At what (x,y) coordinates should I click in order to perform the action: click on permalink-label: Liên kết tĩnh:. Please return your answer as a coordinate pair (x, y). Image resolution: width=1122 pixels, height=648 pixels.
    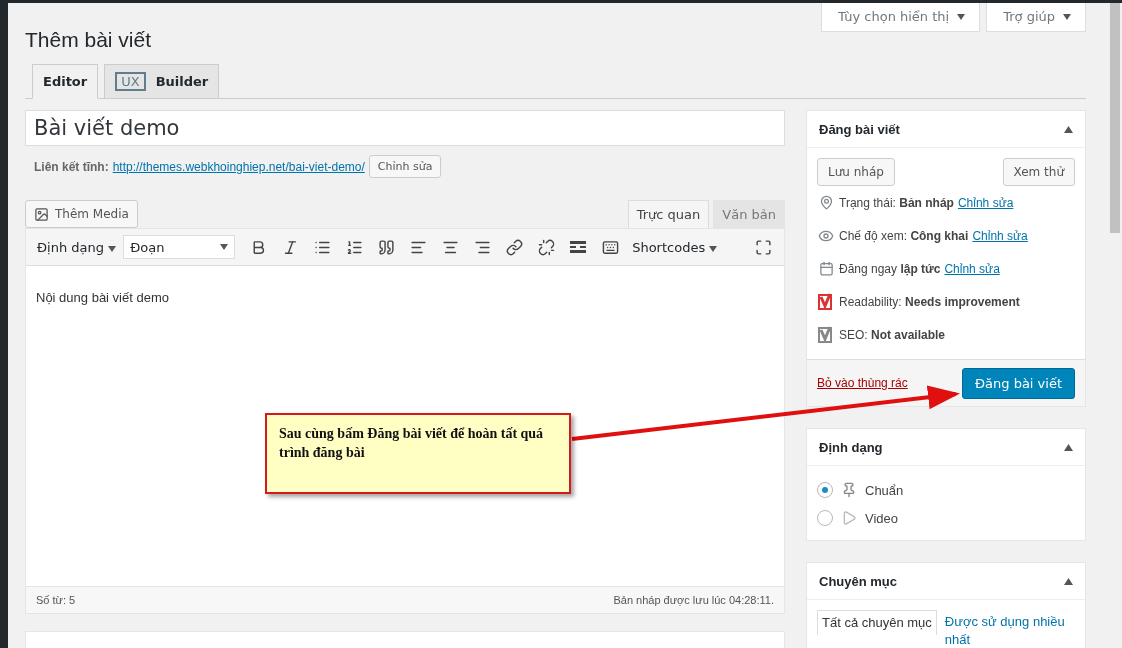
    Looking at the image, I should click on (71, 166).